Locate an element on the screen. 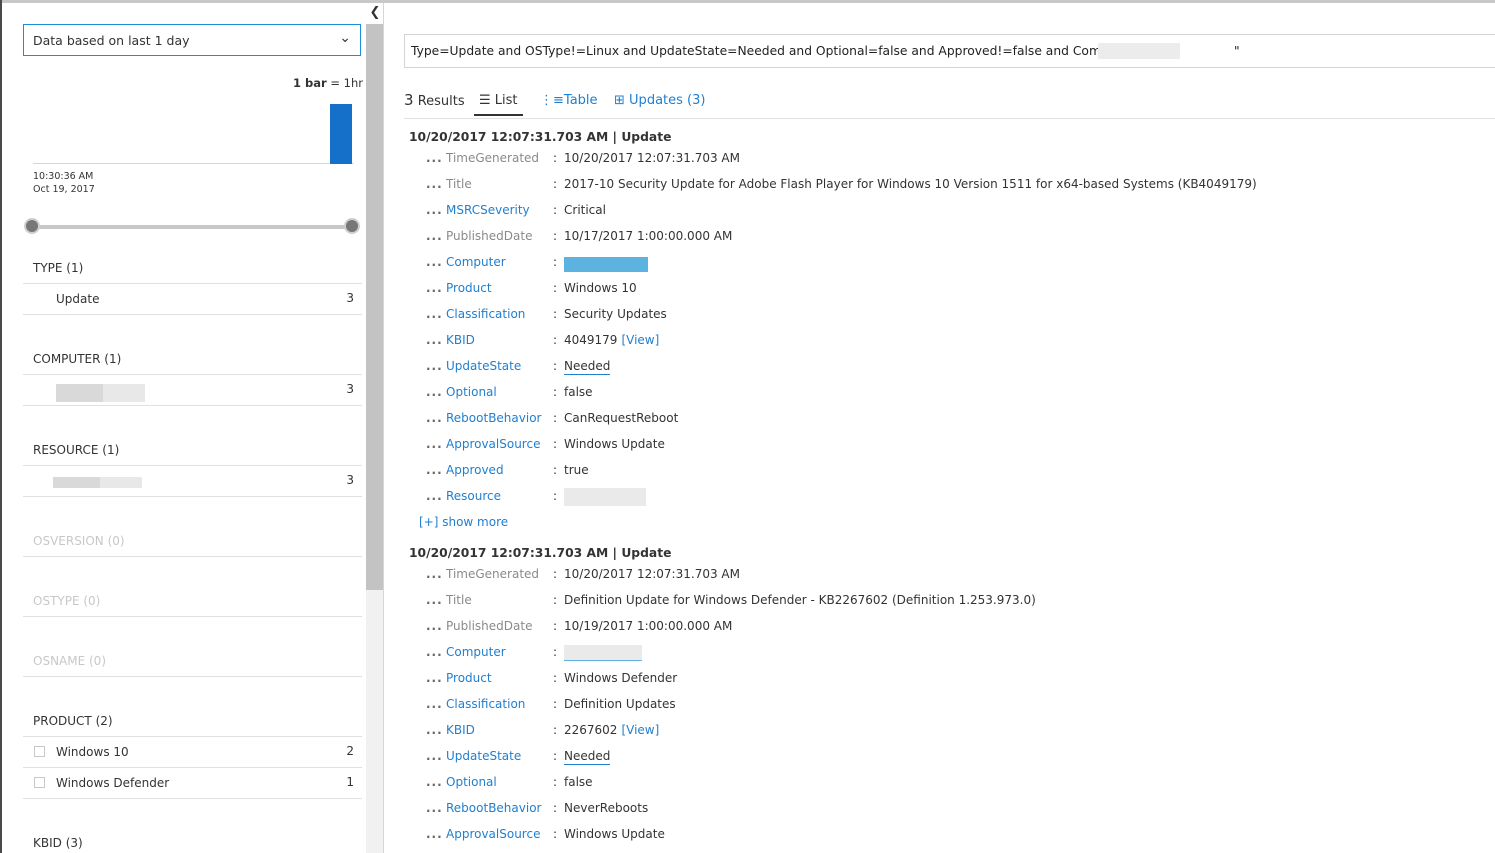 Image resolution: width=1495 pixels, height=853 pixels. scrollbar-thumb is located at coordinates (374, 307).